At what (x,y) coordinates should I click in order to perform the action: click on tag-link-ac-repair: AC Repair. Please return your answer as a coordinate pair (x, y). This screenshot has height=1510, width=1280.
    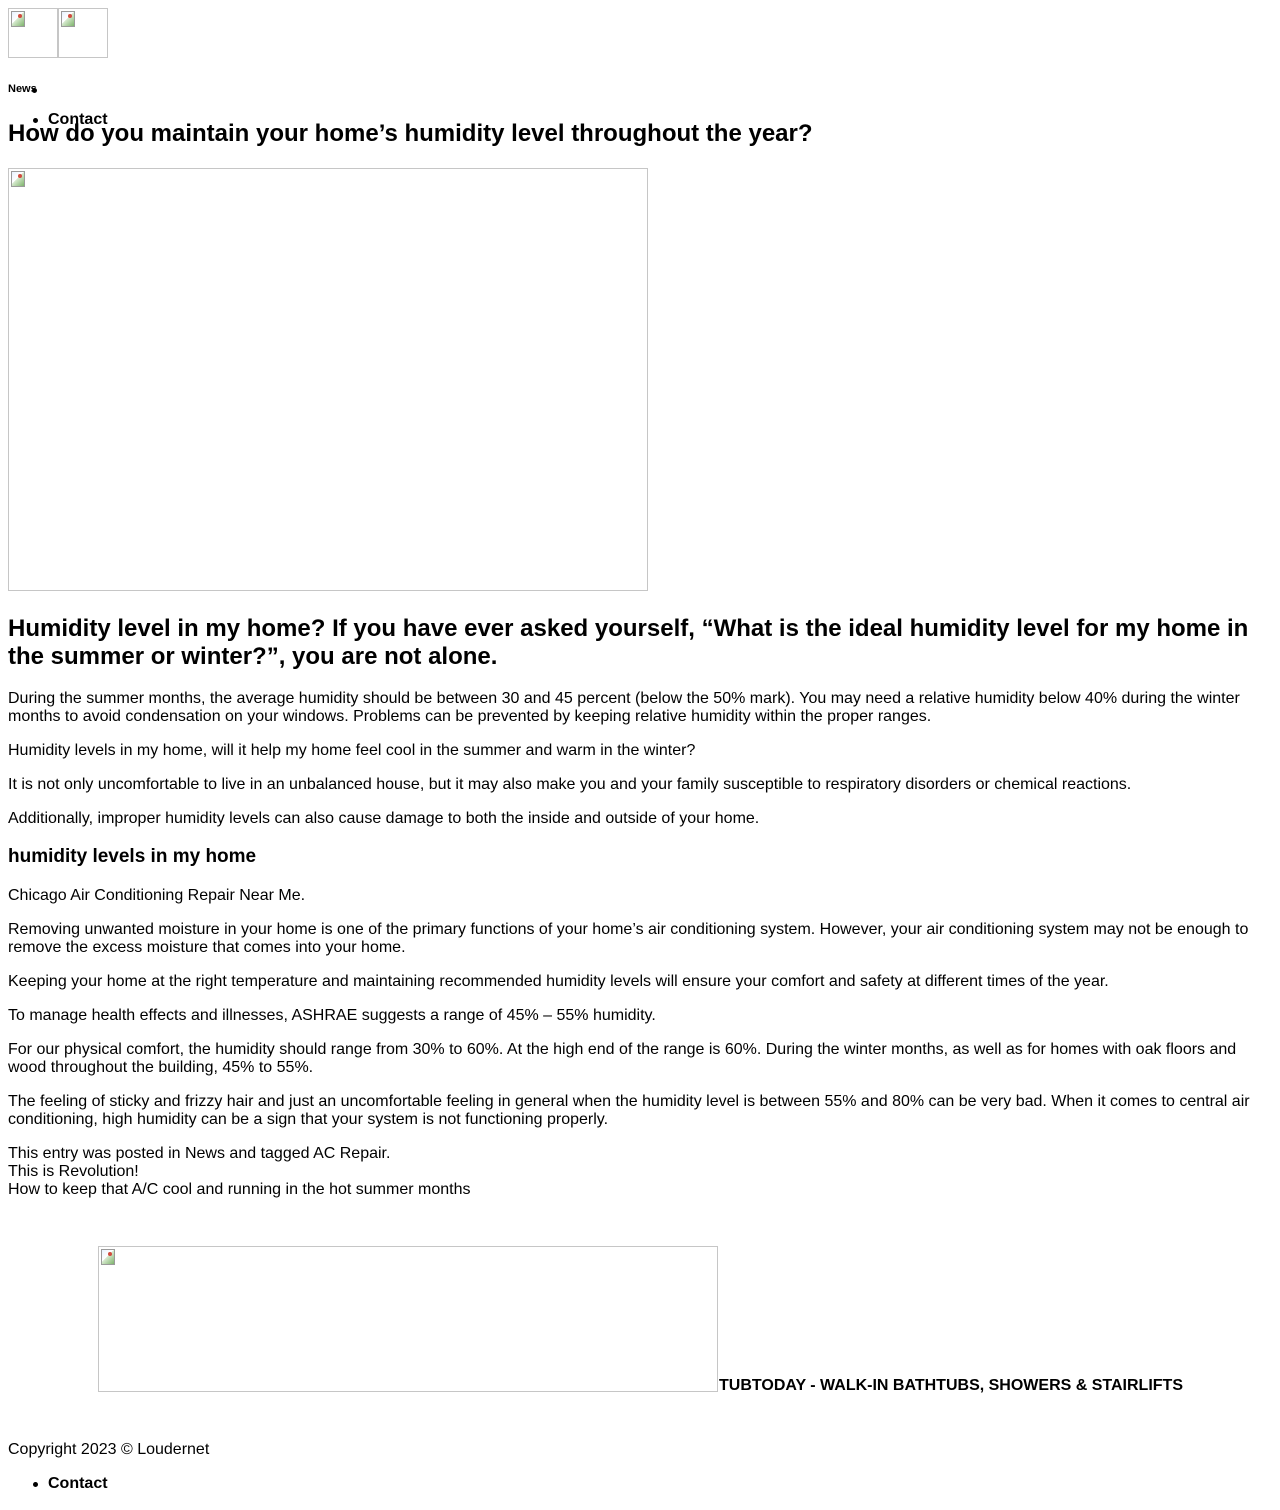
    Looking at the image, I should click on (349, 1153).